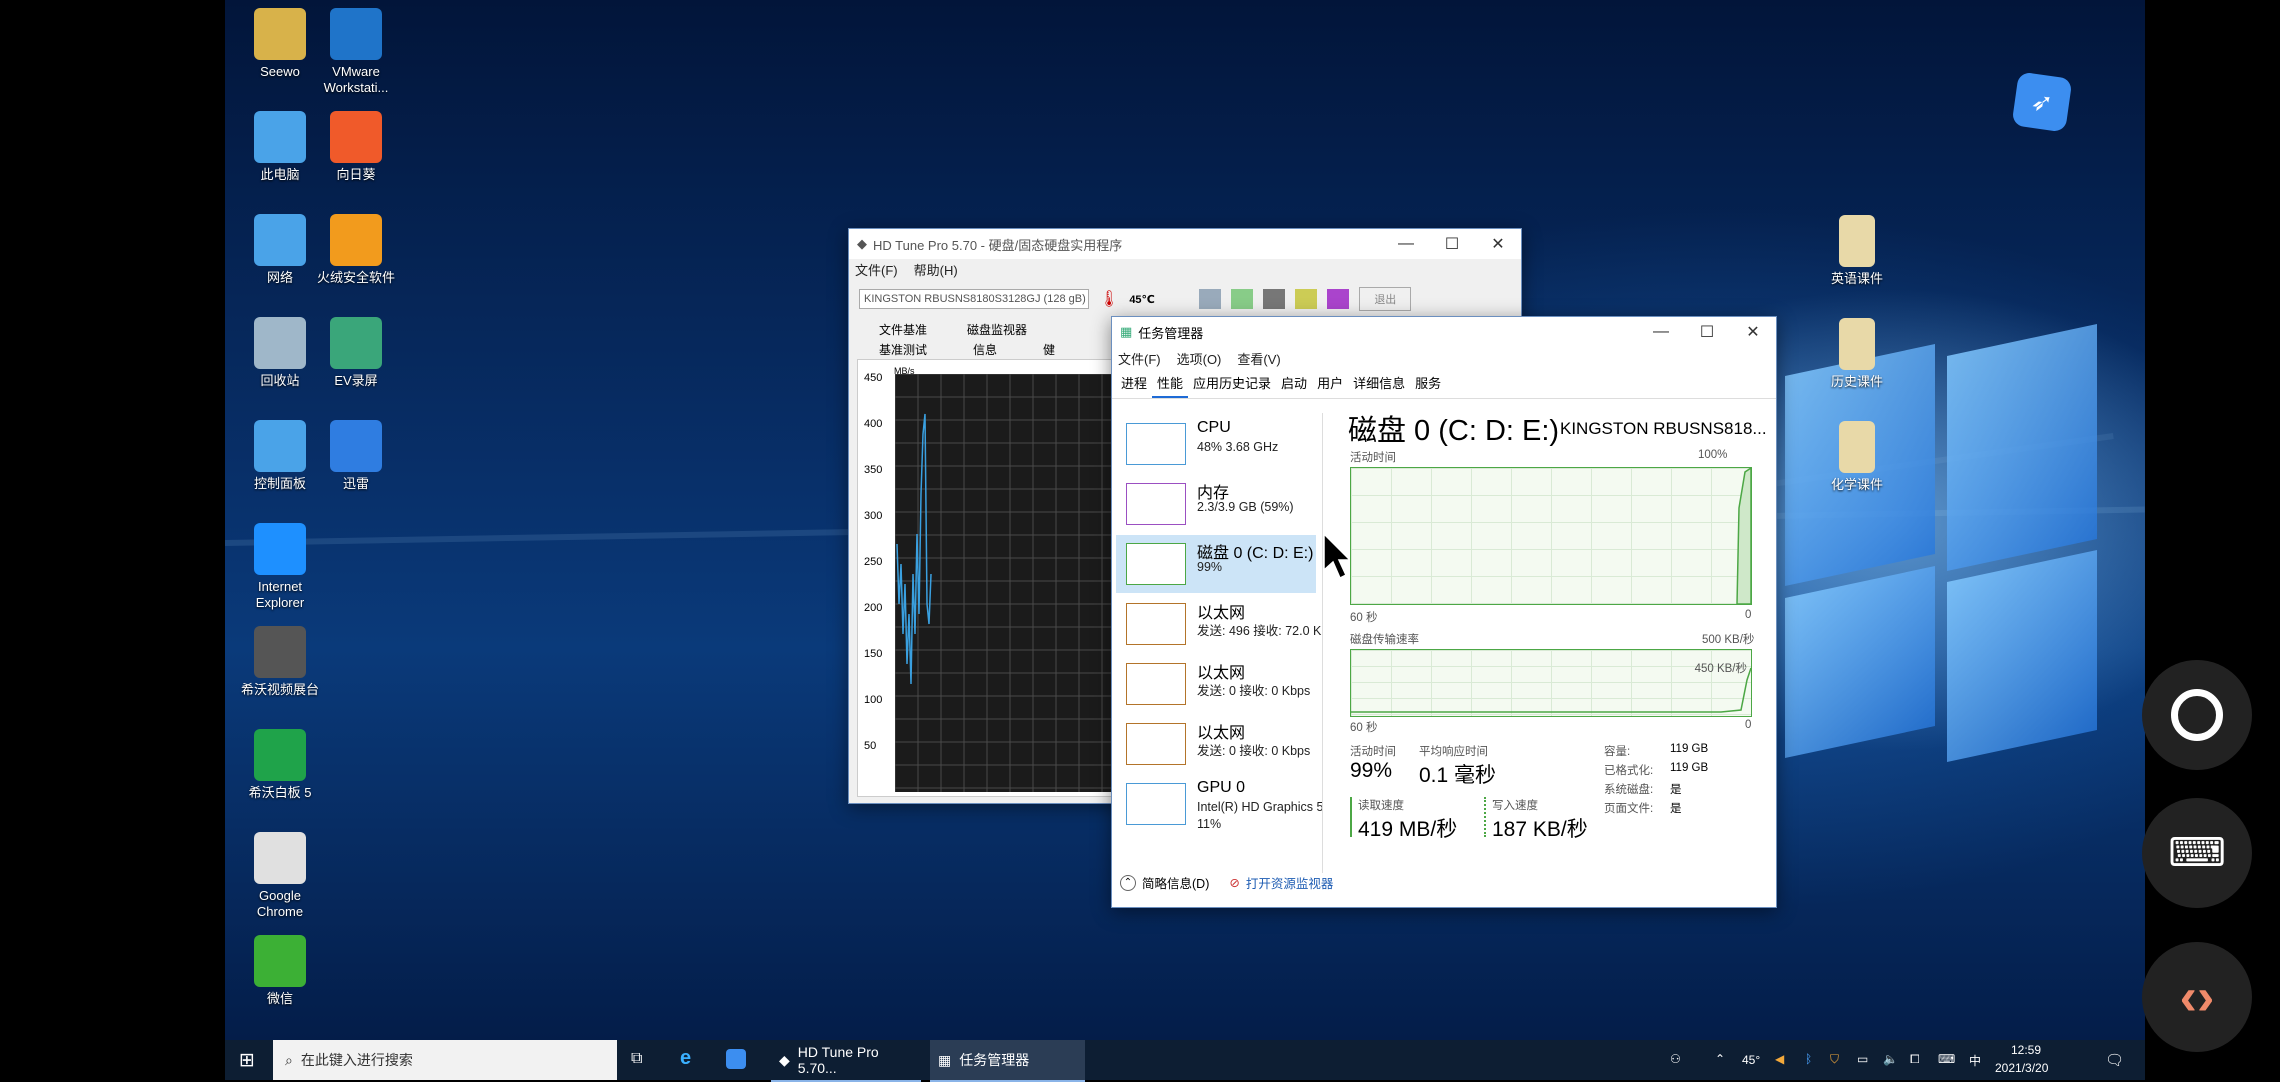  I want to click on y-tick-label: 400, so click(873, 424).